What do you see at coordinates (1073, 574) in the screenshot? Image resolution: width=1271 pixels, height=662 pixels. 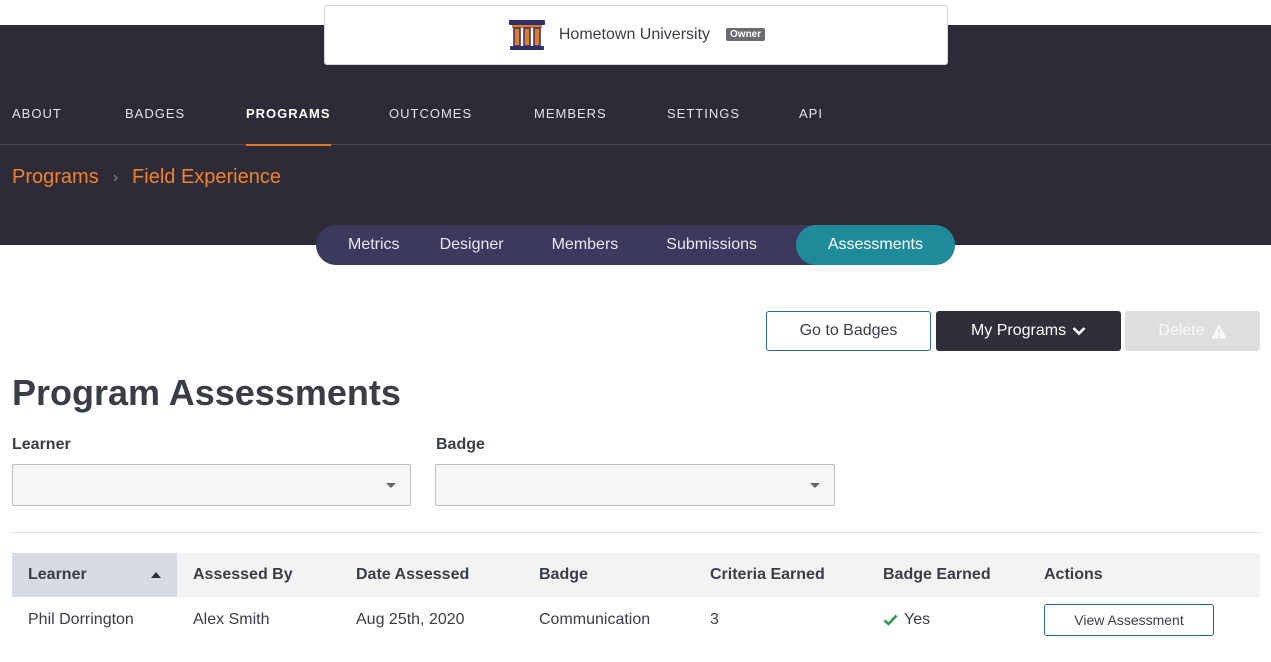 I see `column-header-actions: Actions` at bounding box center [1073, 574].